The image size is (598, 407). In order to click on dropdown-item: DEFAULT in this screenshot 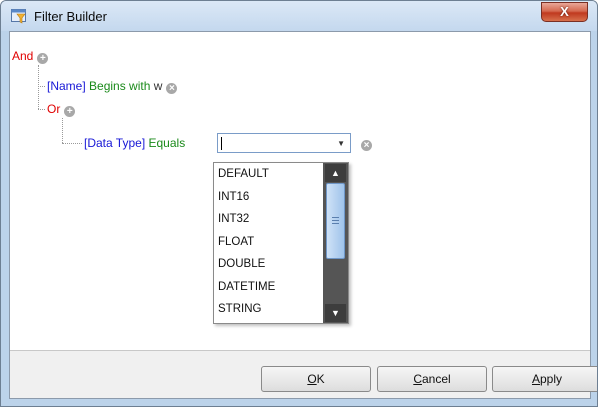, I will do `click(268, 174)`.